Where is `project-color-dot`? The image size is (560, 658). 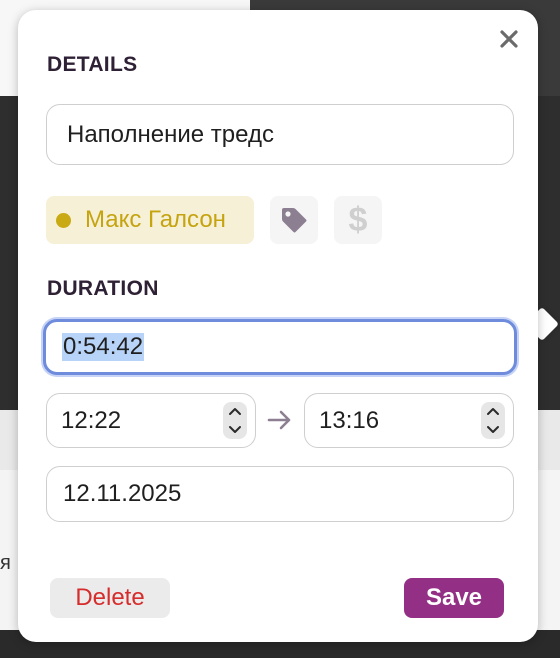 project-color-dot is located at coordinates (63, 220).